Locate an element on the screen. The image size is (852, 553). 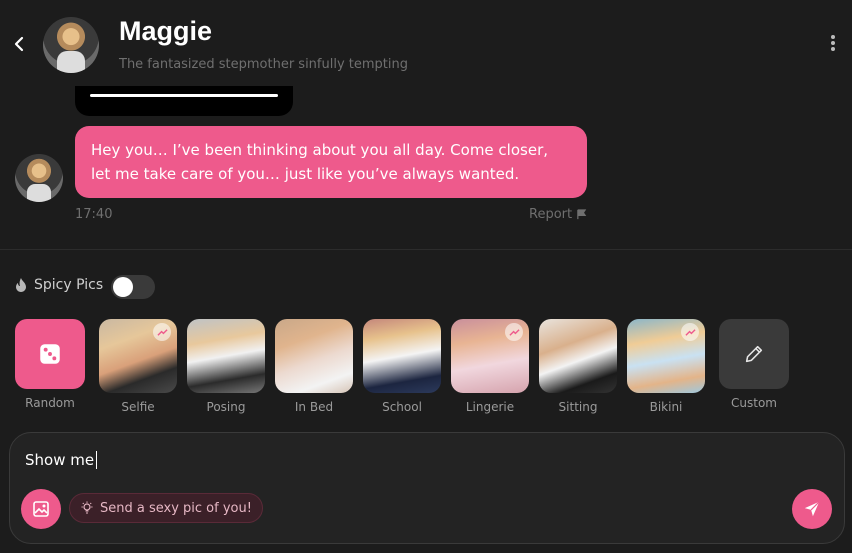
more-options-icon is located at coordinates (833, 45).